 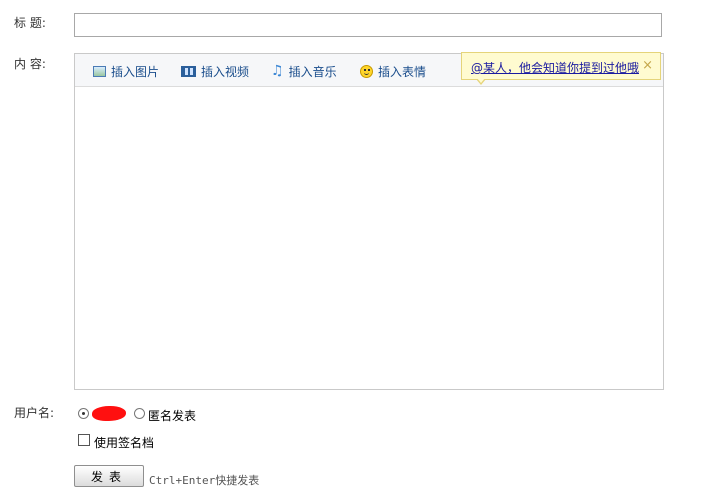 I want to click on insert-music-button: ♫ 插入音乐, so click(x=304, y=71).